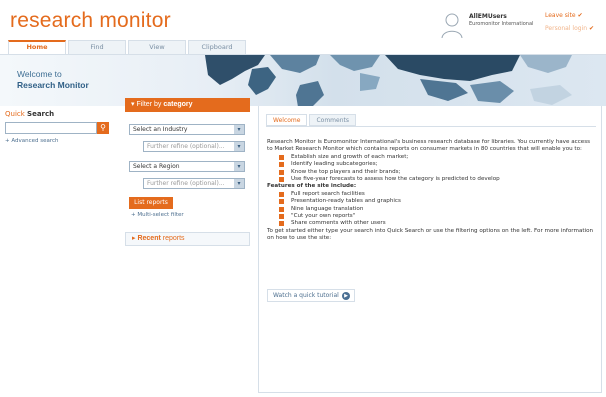 This screenshot has width=606, height=397. What do you see at coordinates (346, 296) in the screenshot?
I see `play-icon: ▶` at bounding box center [346, 296].